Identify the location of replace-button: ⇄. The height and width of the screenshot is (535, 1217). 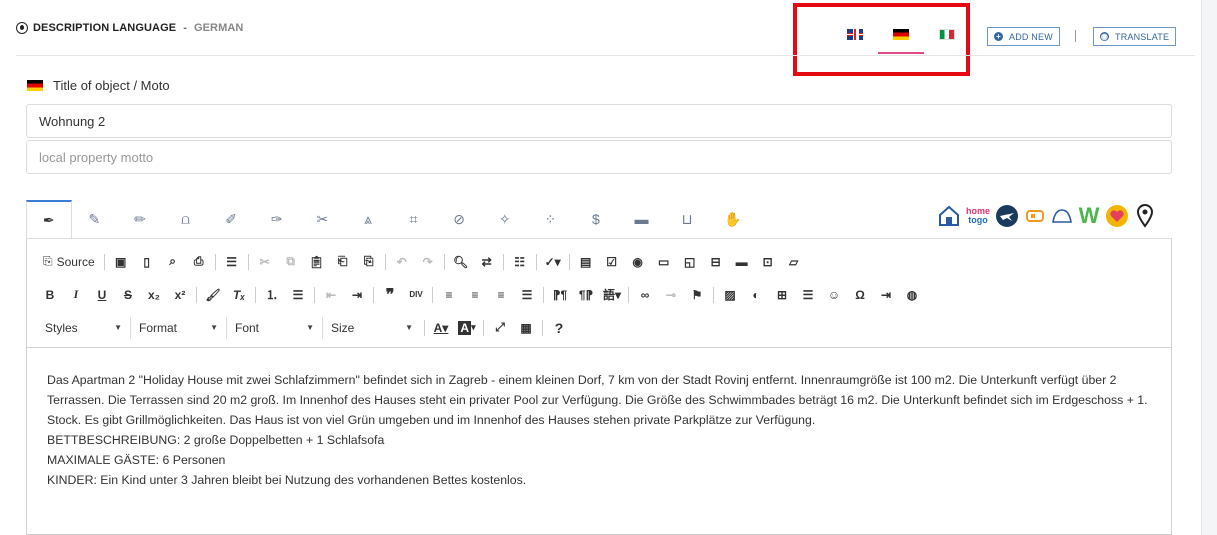
(487, 262).